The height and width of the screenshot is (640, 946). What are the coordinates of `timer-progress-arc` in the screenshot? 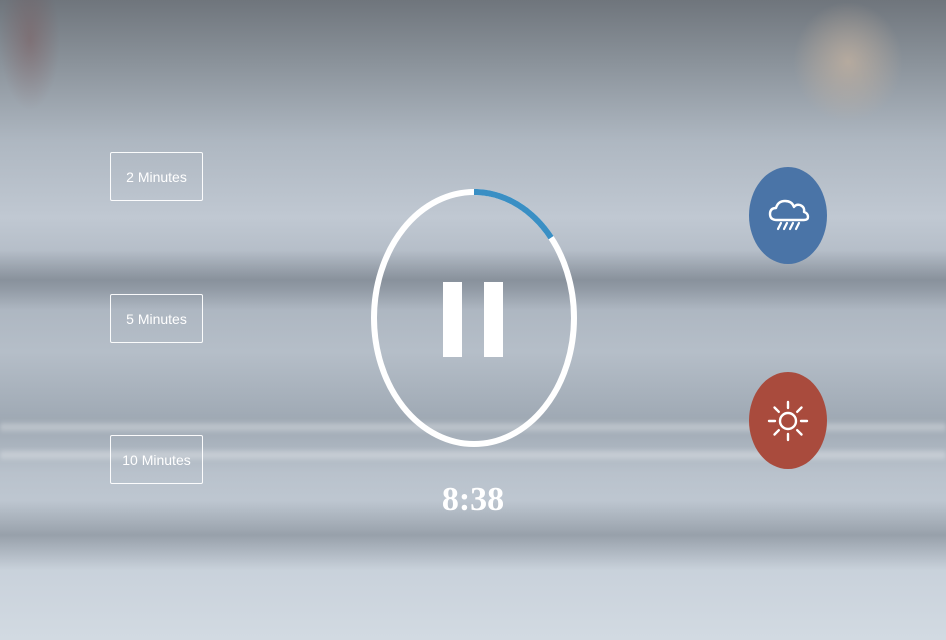 It's located at (513, 214).